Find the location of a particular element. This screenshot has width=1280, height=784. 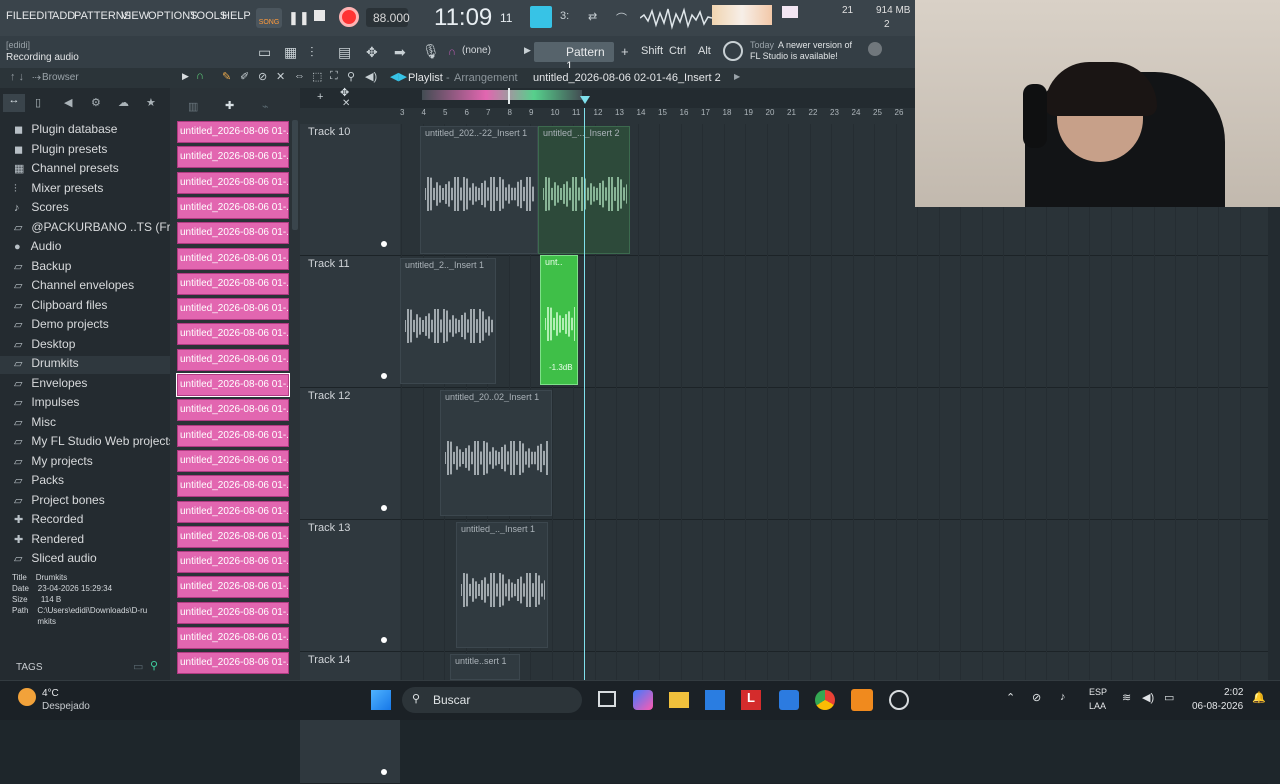

clock-time: 2:02 is located at coordinates (1233, 692).